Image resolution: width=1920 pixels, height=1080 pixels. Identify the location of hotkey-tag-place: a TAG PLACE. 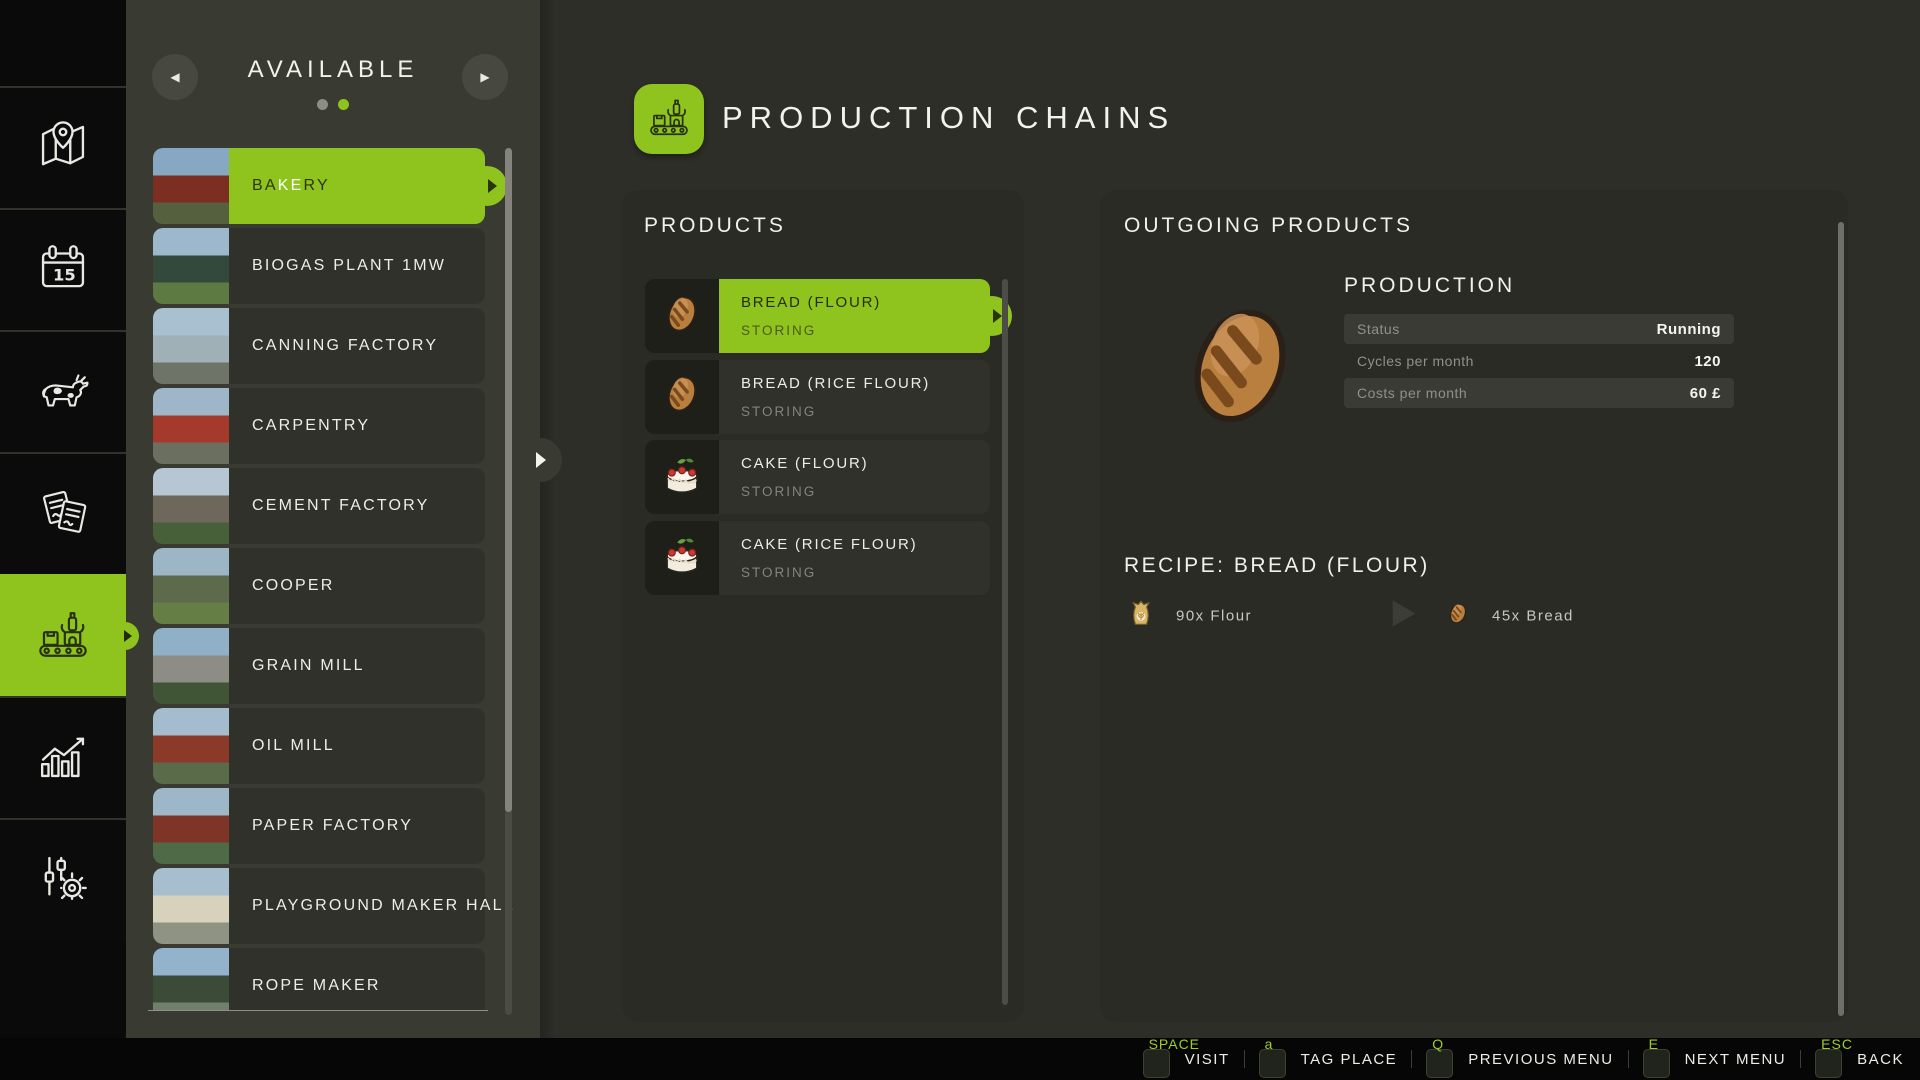
(1328, 1057).